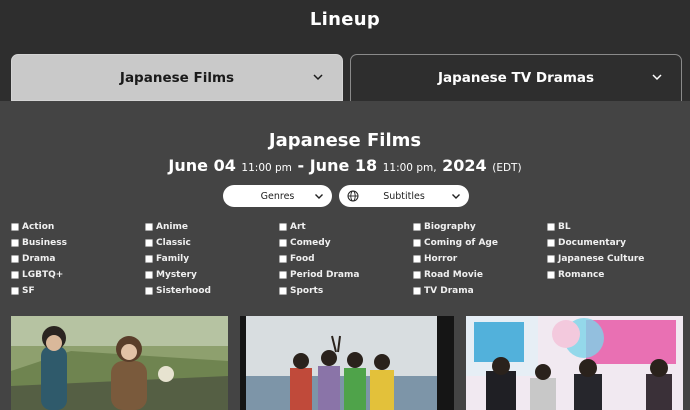 Image resolution: width=690 pixels, height=410 pixels. I want to click on timezone: (EDT), so click(507, 168).